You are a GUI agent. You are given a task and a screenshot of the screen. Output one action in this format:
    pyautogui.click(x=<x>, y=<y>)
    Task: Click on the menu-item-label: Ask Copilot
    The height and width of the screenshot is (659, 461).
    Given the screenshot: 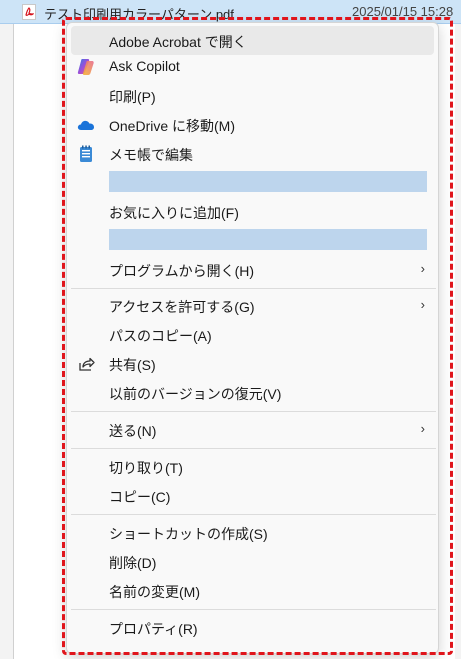 What is the action you would take?
    pyautogui.click(x=144, y=66)
    